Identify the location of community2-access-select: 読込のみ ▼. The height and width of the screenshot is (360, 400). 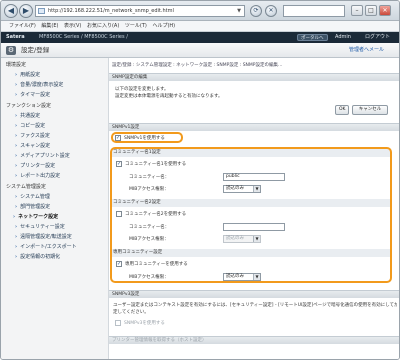
(242, 239).